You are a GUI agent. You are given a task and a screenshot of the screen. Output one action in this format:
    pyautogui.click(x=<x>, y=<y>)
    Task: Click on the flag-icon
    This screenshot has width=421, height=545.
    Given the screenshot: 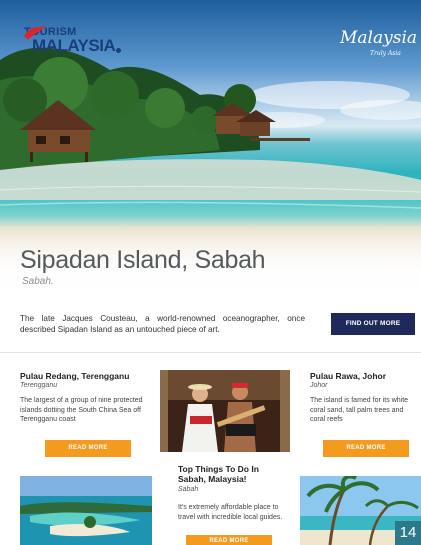 What is the action you would take?
    pyautogui.click(x=35, y=33)
    